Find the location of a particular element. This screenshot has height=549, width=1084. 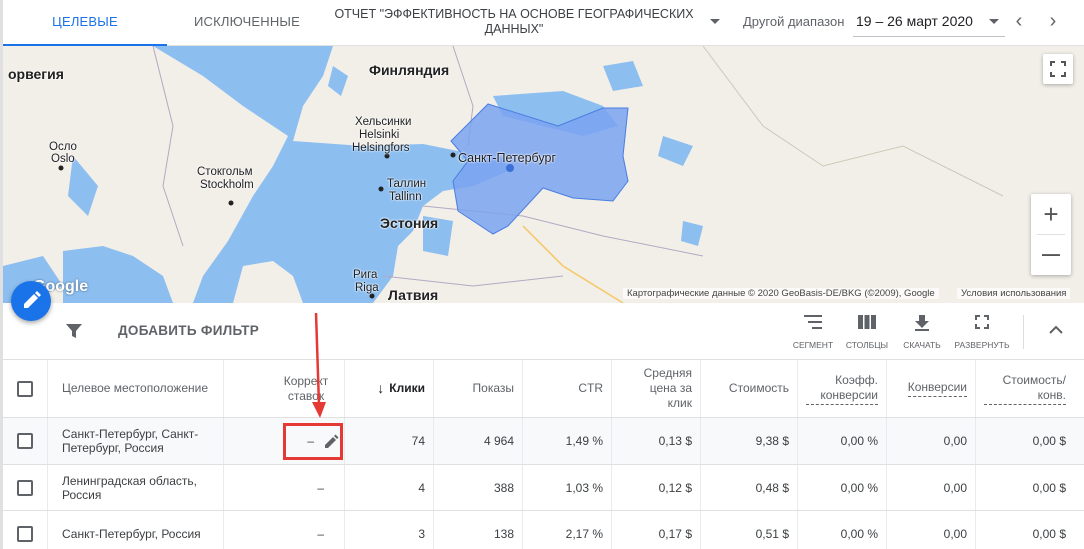

annotation-highlight-box is located at coordinates (313, 441).